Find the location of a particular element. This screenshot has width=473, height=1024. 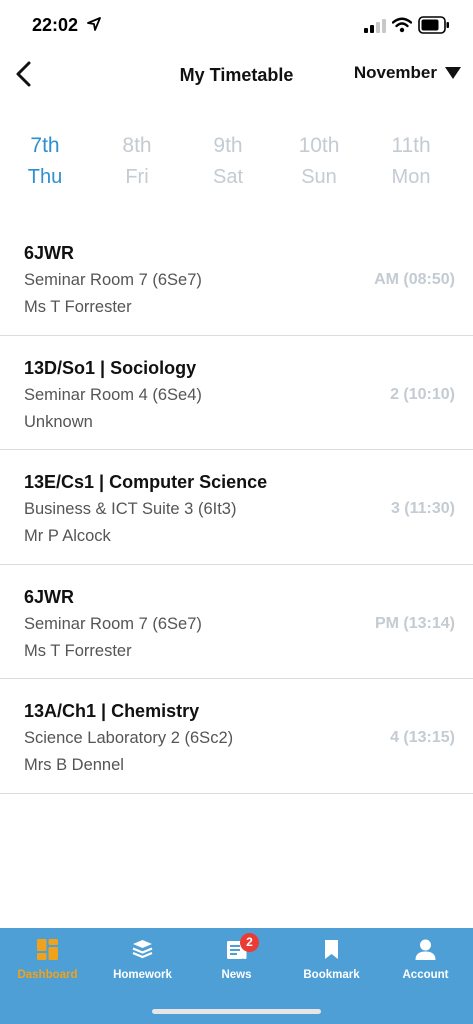

month-select: November is located at coordinates (407, 73).